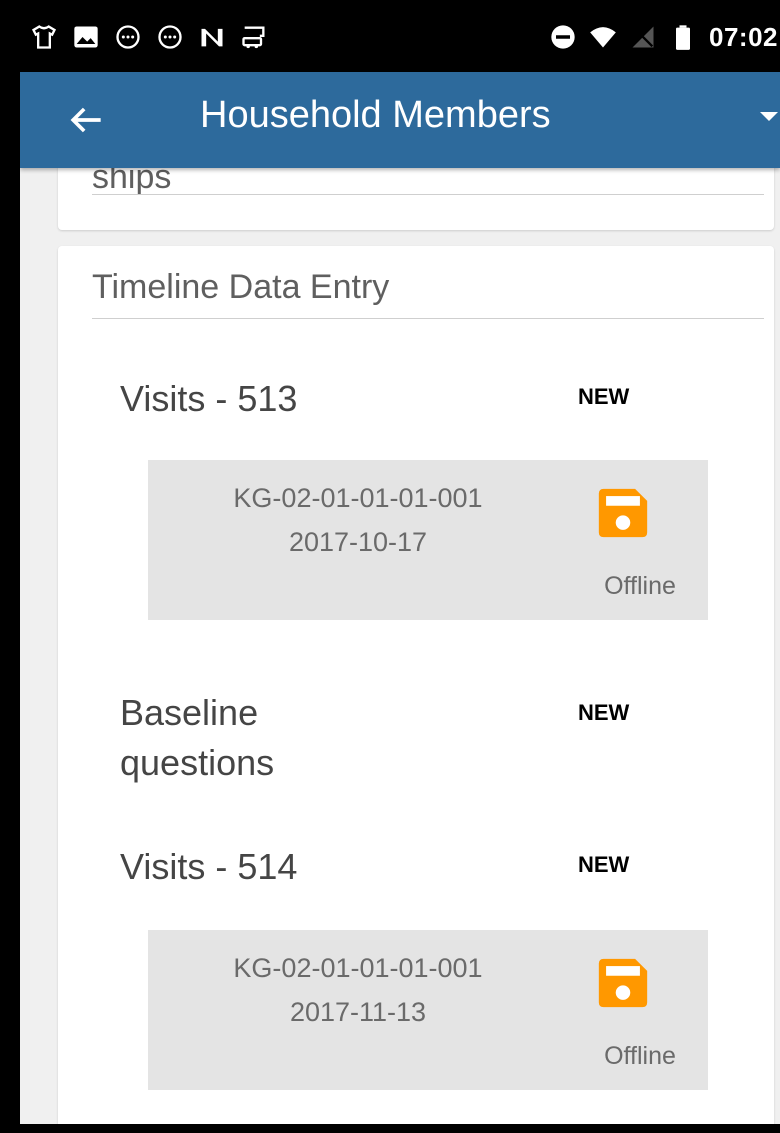 This screenshot has height=1133, width=780. What do you see at coordinates (208, 399) in the screenshot?
I see `entry-title: Visits - 513` at bounding box center [208, 399].